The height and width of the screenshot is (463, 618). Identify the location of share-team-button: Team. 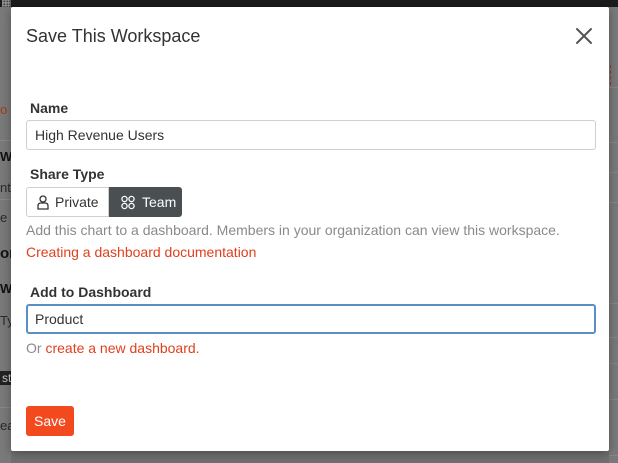
(145, 202).